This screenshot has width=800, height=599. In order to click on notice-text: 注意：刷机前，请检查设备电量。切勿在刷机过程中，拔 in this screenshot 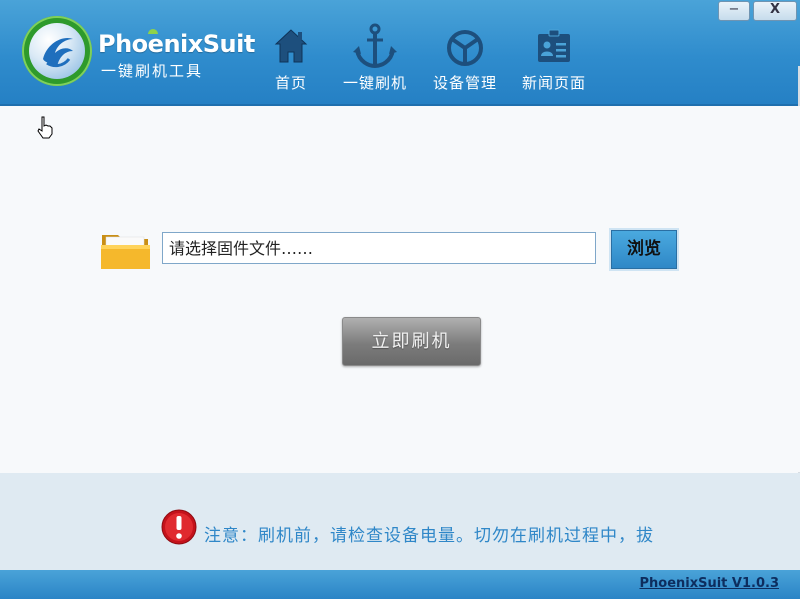, I will do `click(429, 536)`.